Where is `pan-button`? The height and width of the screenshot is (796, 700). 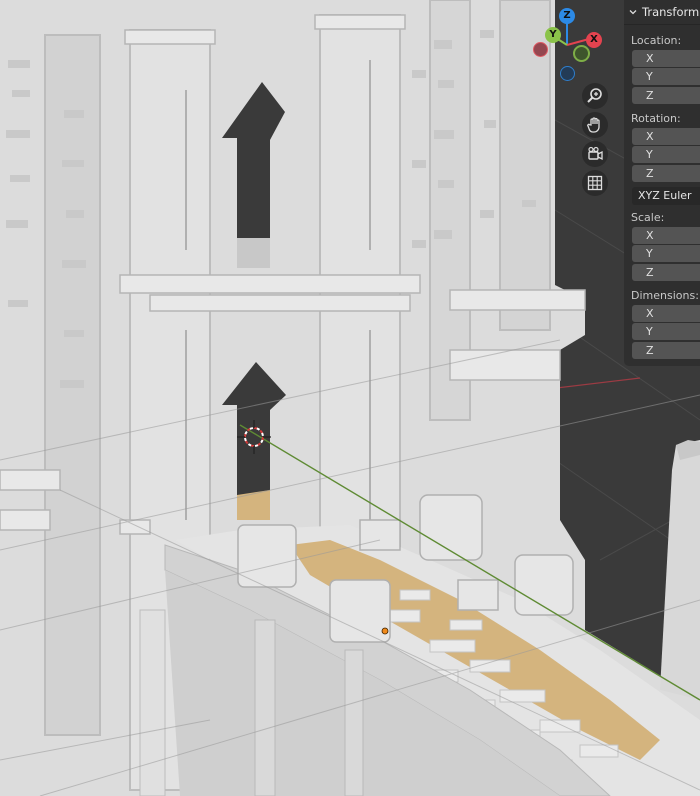
pan-button is located at coordinates (595, 125).